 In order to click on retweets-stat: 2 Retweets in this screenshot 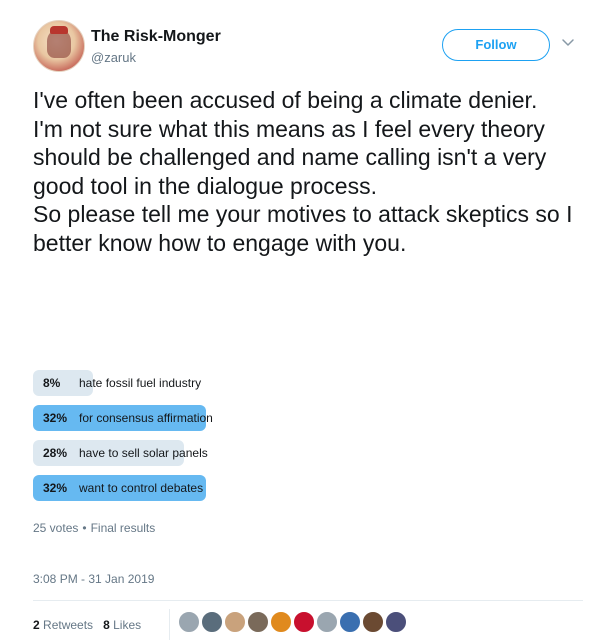, I will do `click(63, 625)`.